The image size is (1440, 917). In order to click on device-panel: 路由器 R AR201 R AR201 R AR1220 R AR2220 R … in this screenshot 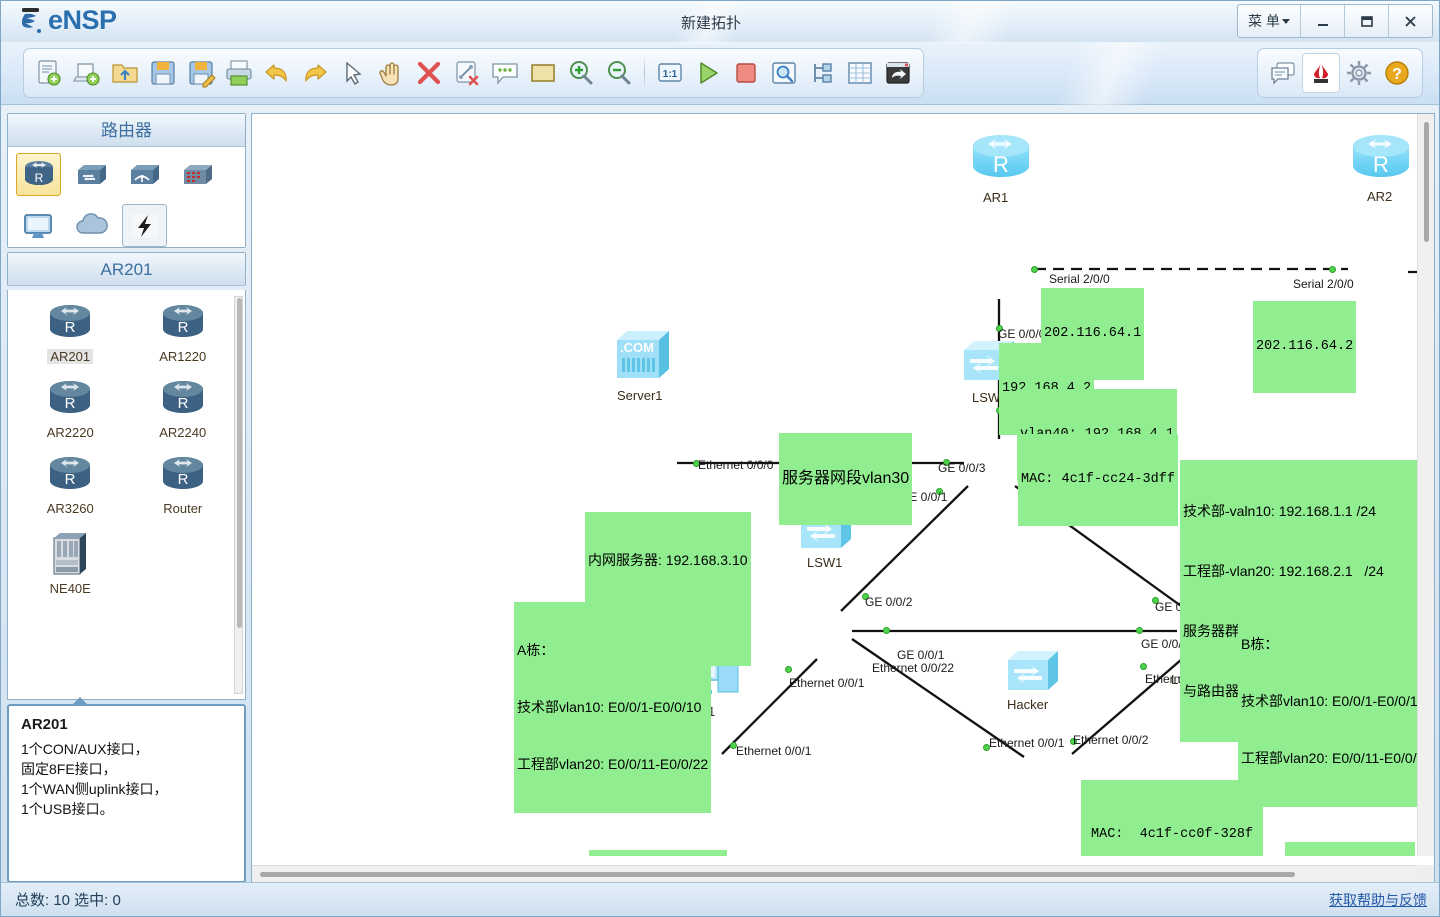, I will do `click(126, 498)`.